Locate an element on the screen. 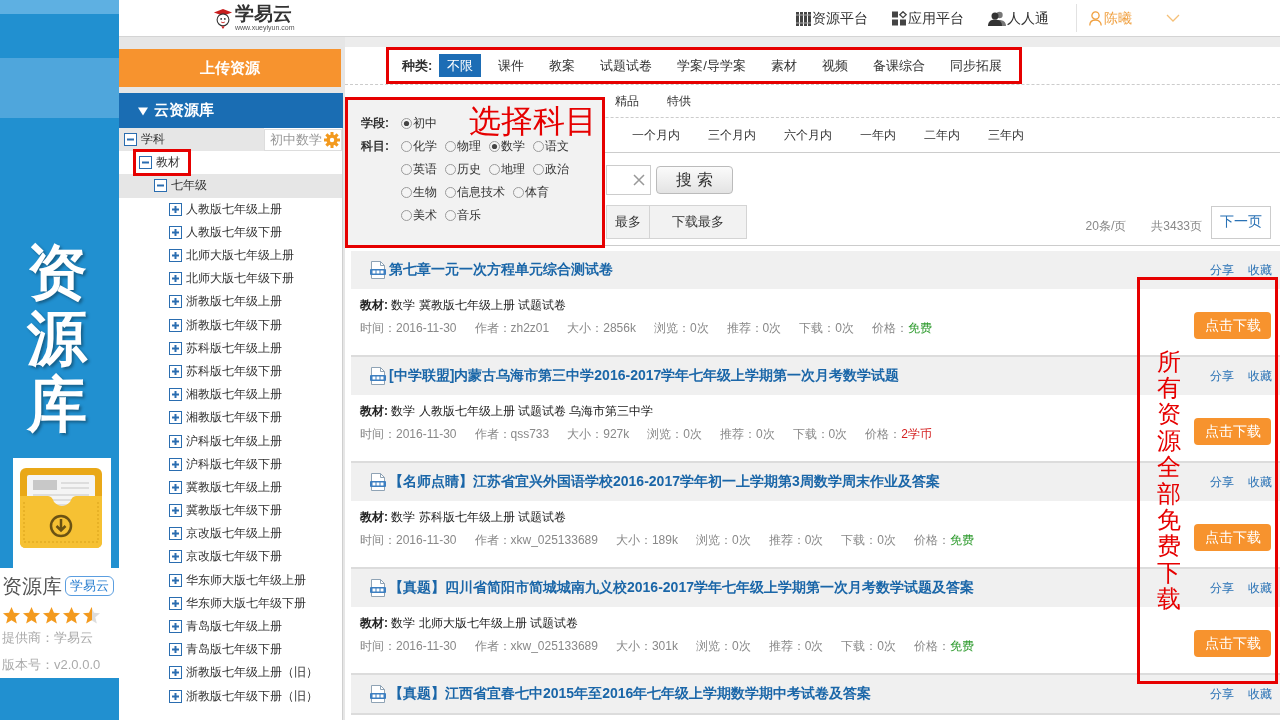  tree-item: 京改版七年级上册 is located at coordinates (230, 534).